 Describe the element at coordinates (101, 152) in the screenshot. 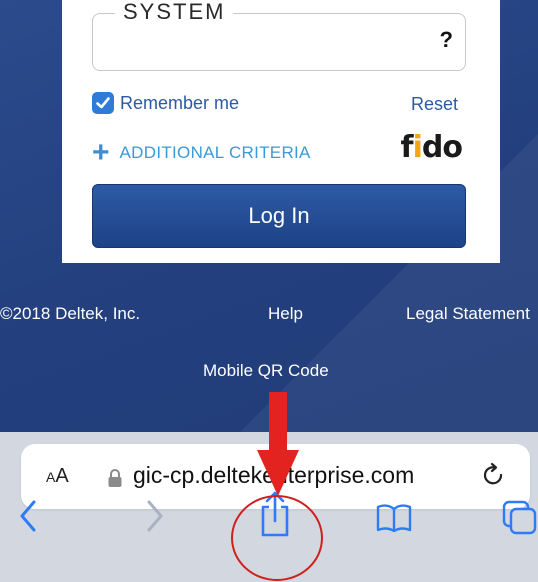

I see `plus-icon: +` at that location.